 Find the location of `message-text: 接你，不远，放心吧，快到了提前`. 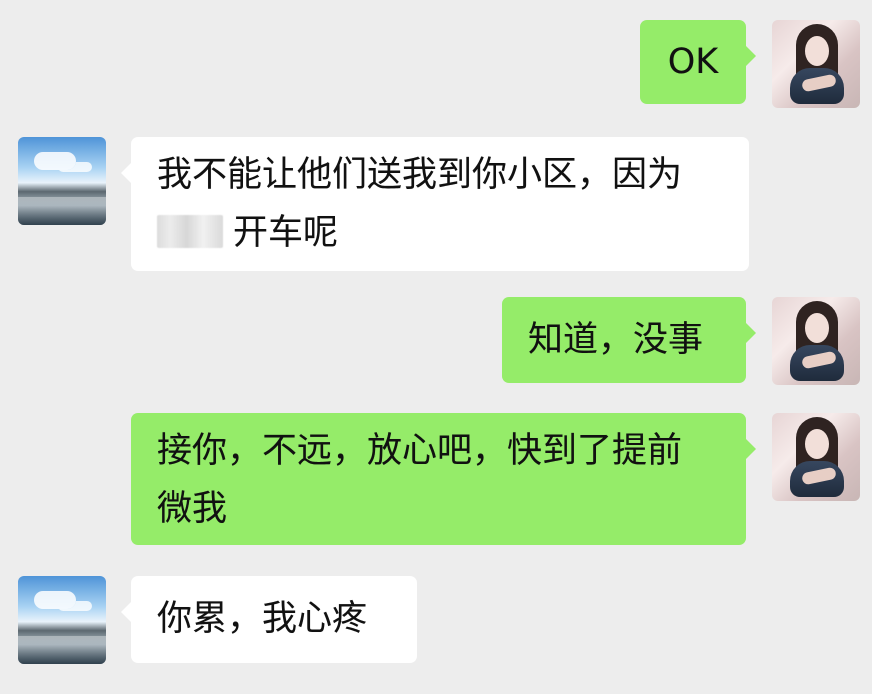

message-text: 接你，不远，放心吧，快到了提前 is located at coordinates (420, 451).